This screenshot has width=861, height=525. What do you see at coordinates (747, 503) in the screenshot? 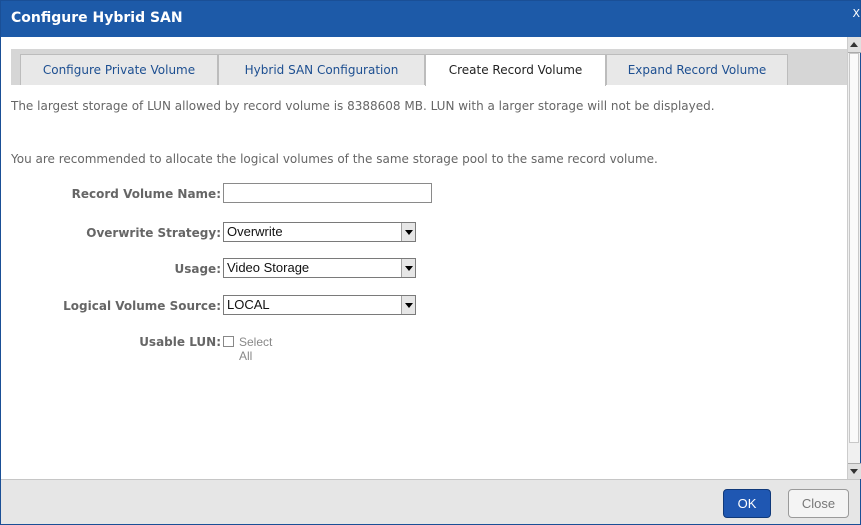
I see `ok-button: OK` at bounding box center [747, 503].